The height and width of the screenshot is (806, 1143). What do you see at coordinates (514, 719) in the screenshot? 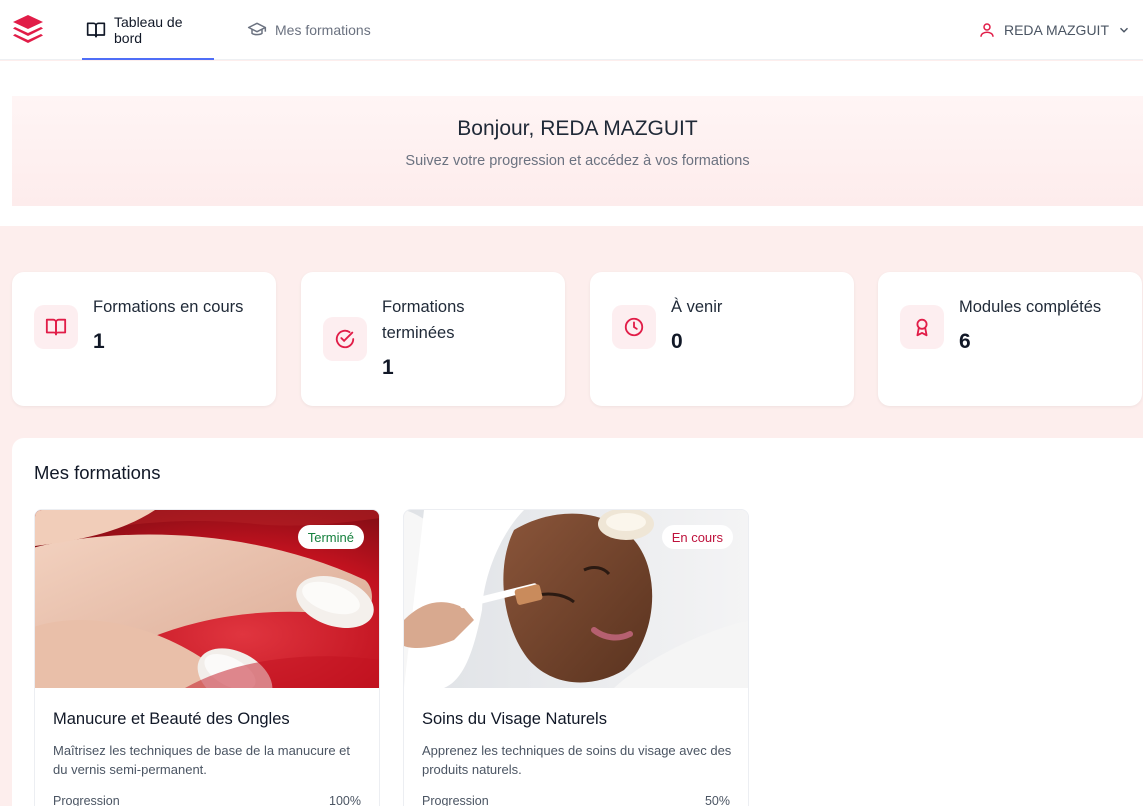
I see `formation-title: Soins du Visage Naturels` at bounding box center [514, 719].